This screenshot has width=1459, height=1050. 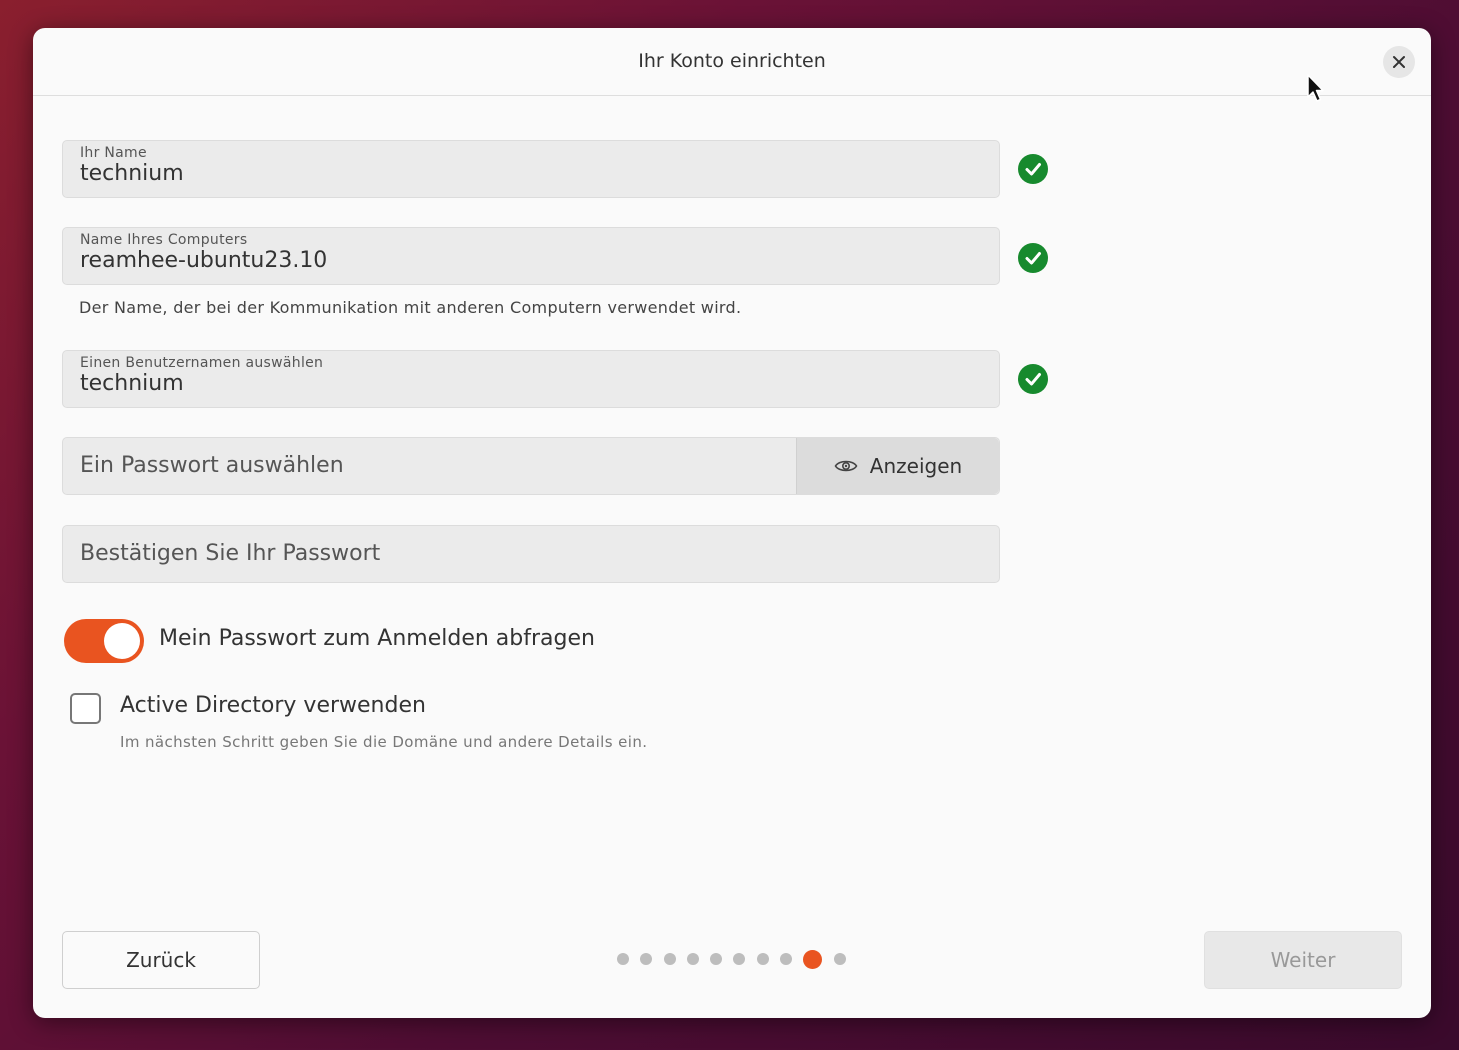 What do you see at coordinates (1033, 169) in the screenshot?
I see `name-valid-check-icon` at bounding box center [1033, 169].